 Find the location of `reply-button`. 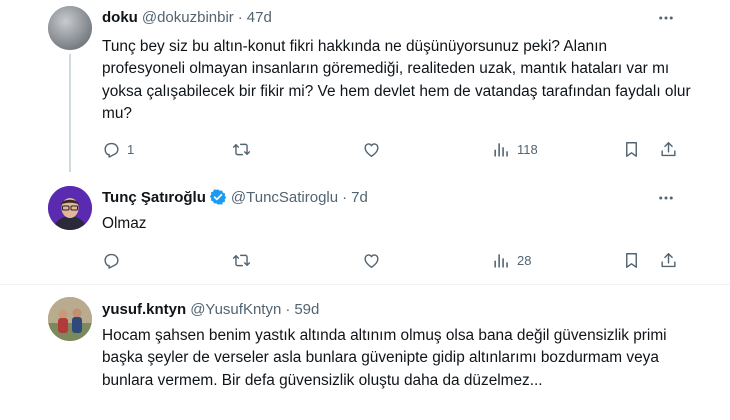

reply-button is located at coordinates (114, 260).